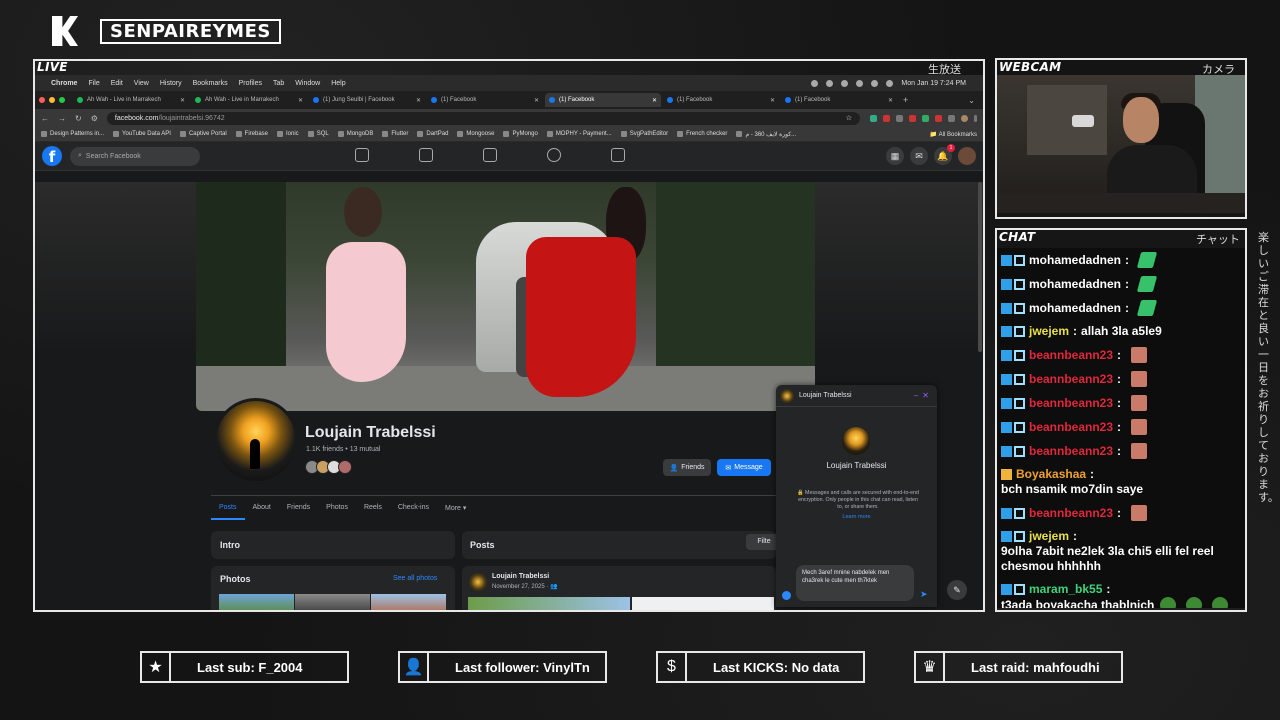 This screenshot has width=1280, height=720. I want to click on site-info-icon: ⚙, so click(94, 118).